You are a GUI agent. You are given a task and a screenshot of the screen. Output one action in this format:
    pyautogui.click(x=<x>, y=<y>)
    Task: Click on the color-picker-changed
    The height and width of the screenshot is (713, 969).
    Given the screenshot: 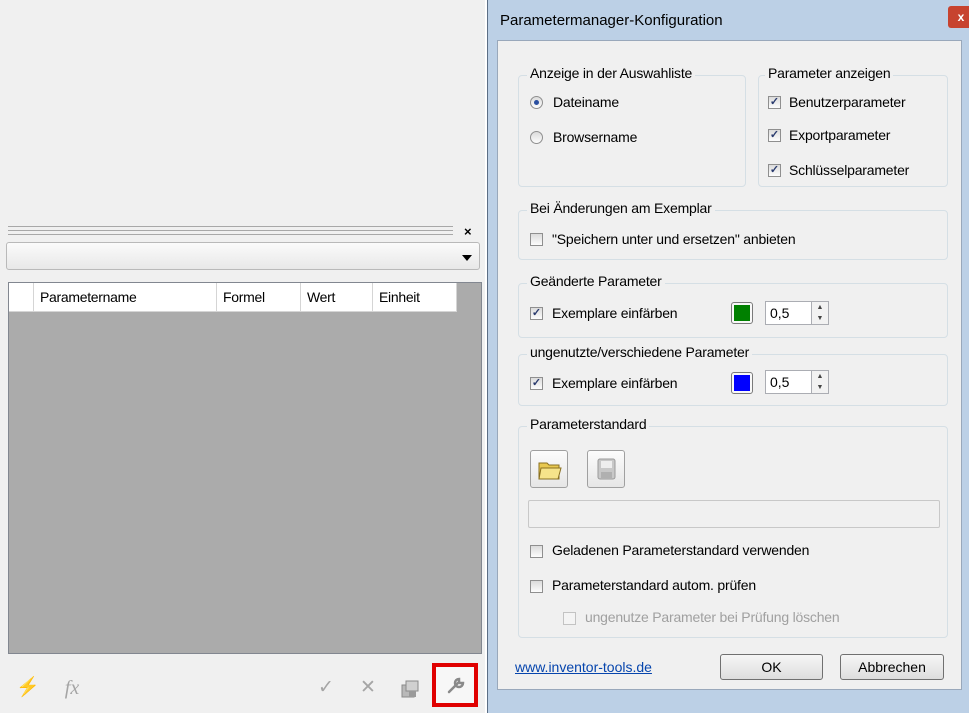 What is the action you would take?
    pyautogui.click(x=742, y=313)
    